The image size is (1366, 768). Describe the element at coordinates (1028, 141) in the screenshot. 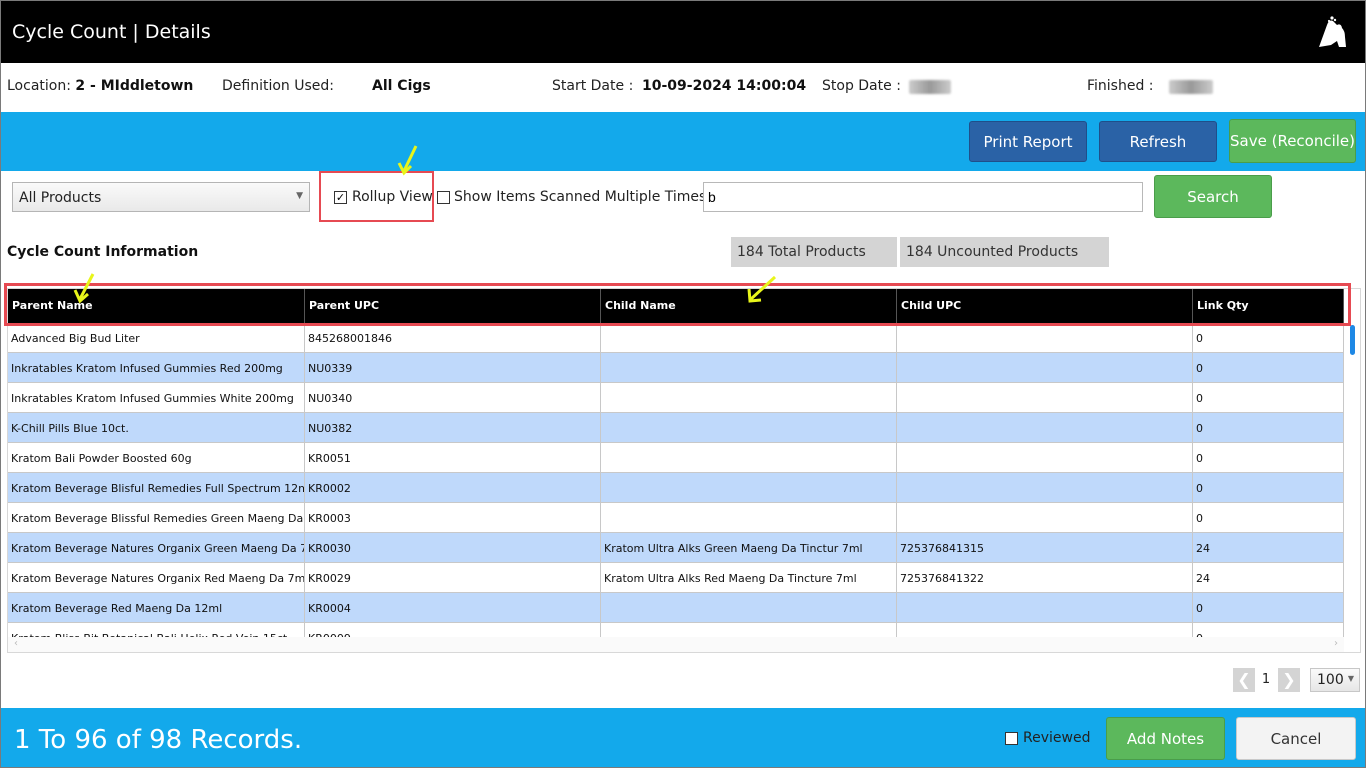

I see `print-report-button: Print Report` at that location.